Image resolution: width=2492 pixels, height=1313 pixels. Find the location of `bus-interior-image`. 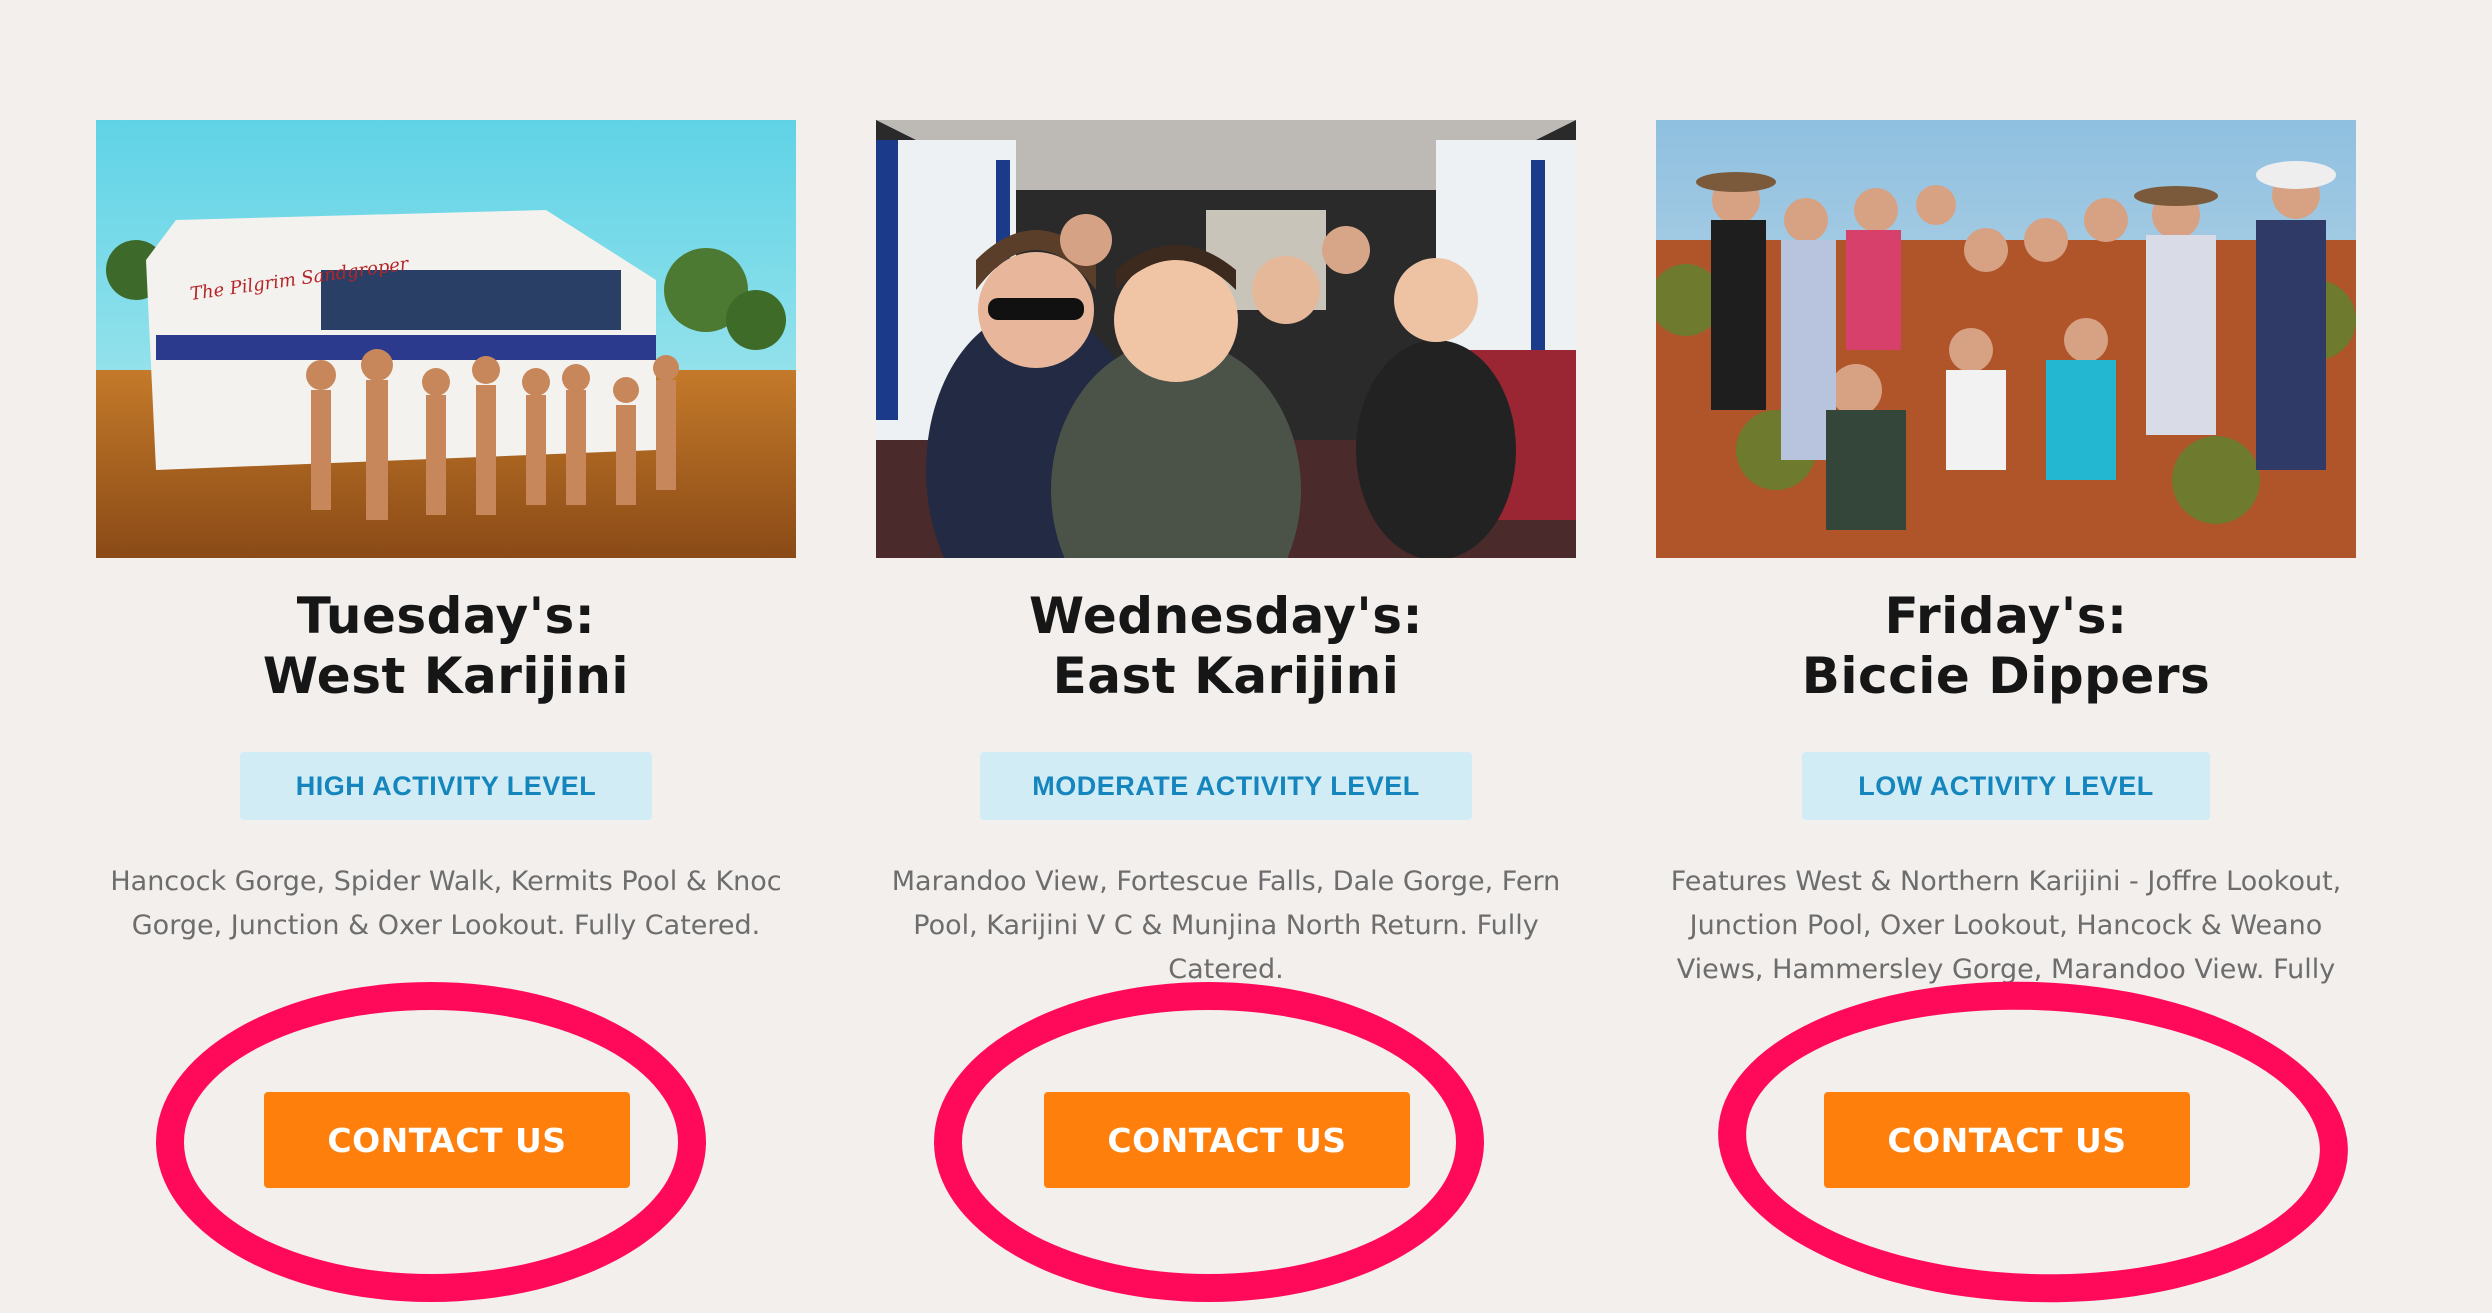

bus-interior-image is located at coordinates (1226, 339).